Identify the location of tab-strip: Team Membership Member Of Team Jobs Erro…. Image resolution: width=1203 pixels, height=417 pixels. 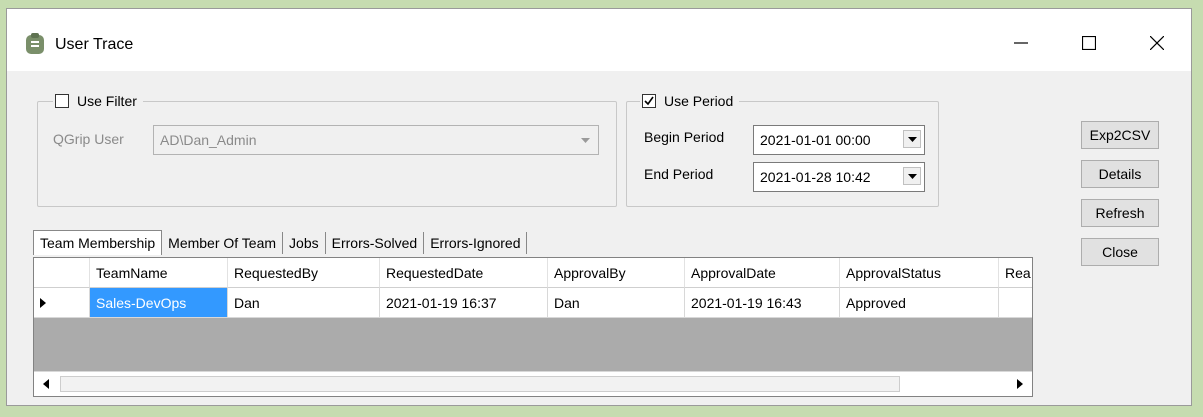
(280, 242).